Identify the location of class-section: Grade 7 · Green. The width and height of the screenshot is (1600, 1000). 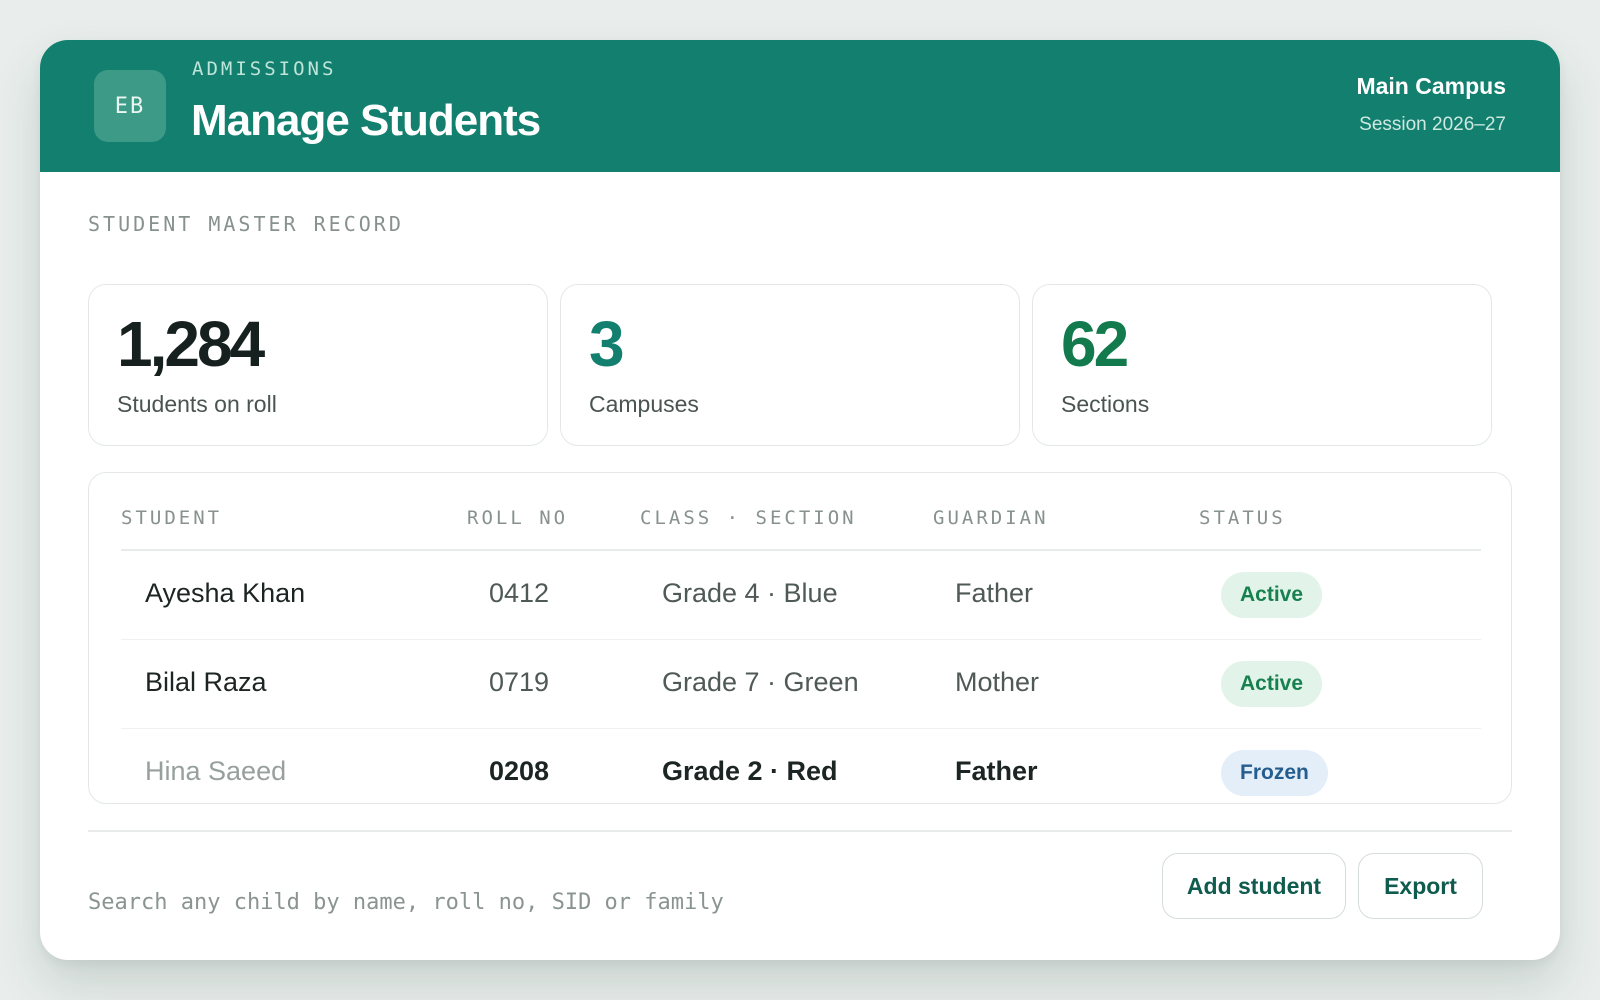
(760, 682).